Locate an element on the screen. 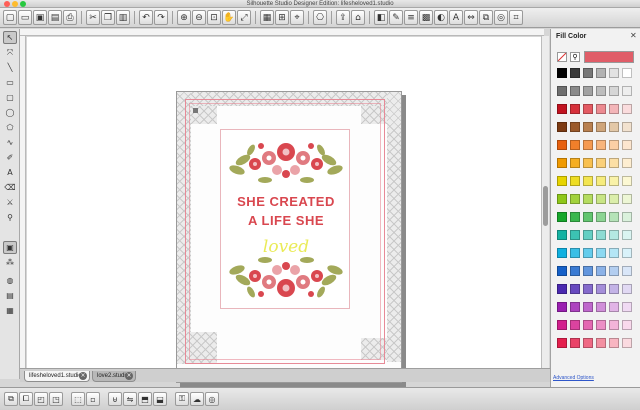 The height and width of the screenshot is (410, 640). show-cut-lines-icon: ▣ is located at coordinates (10, 247).